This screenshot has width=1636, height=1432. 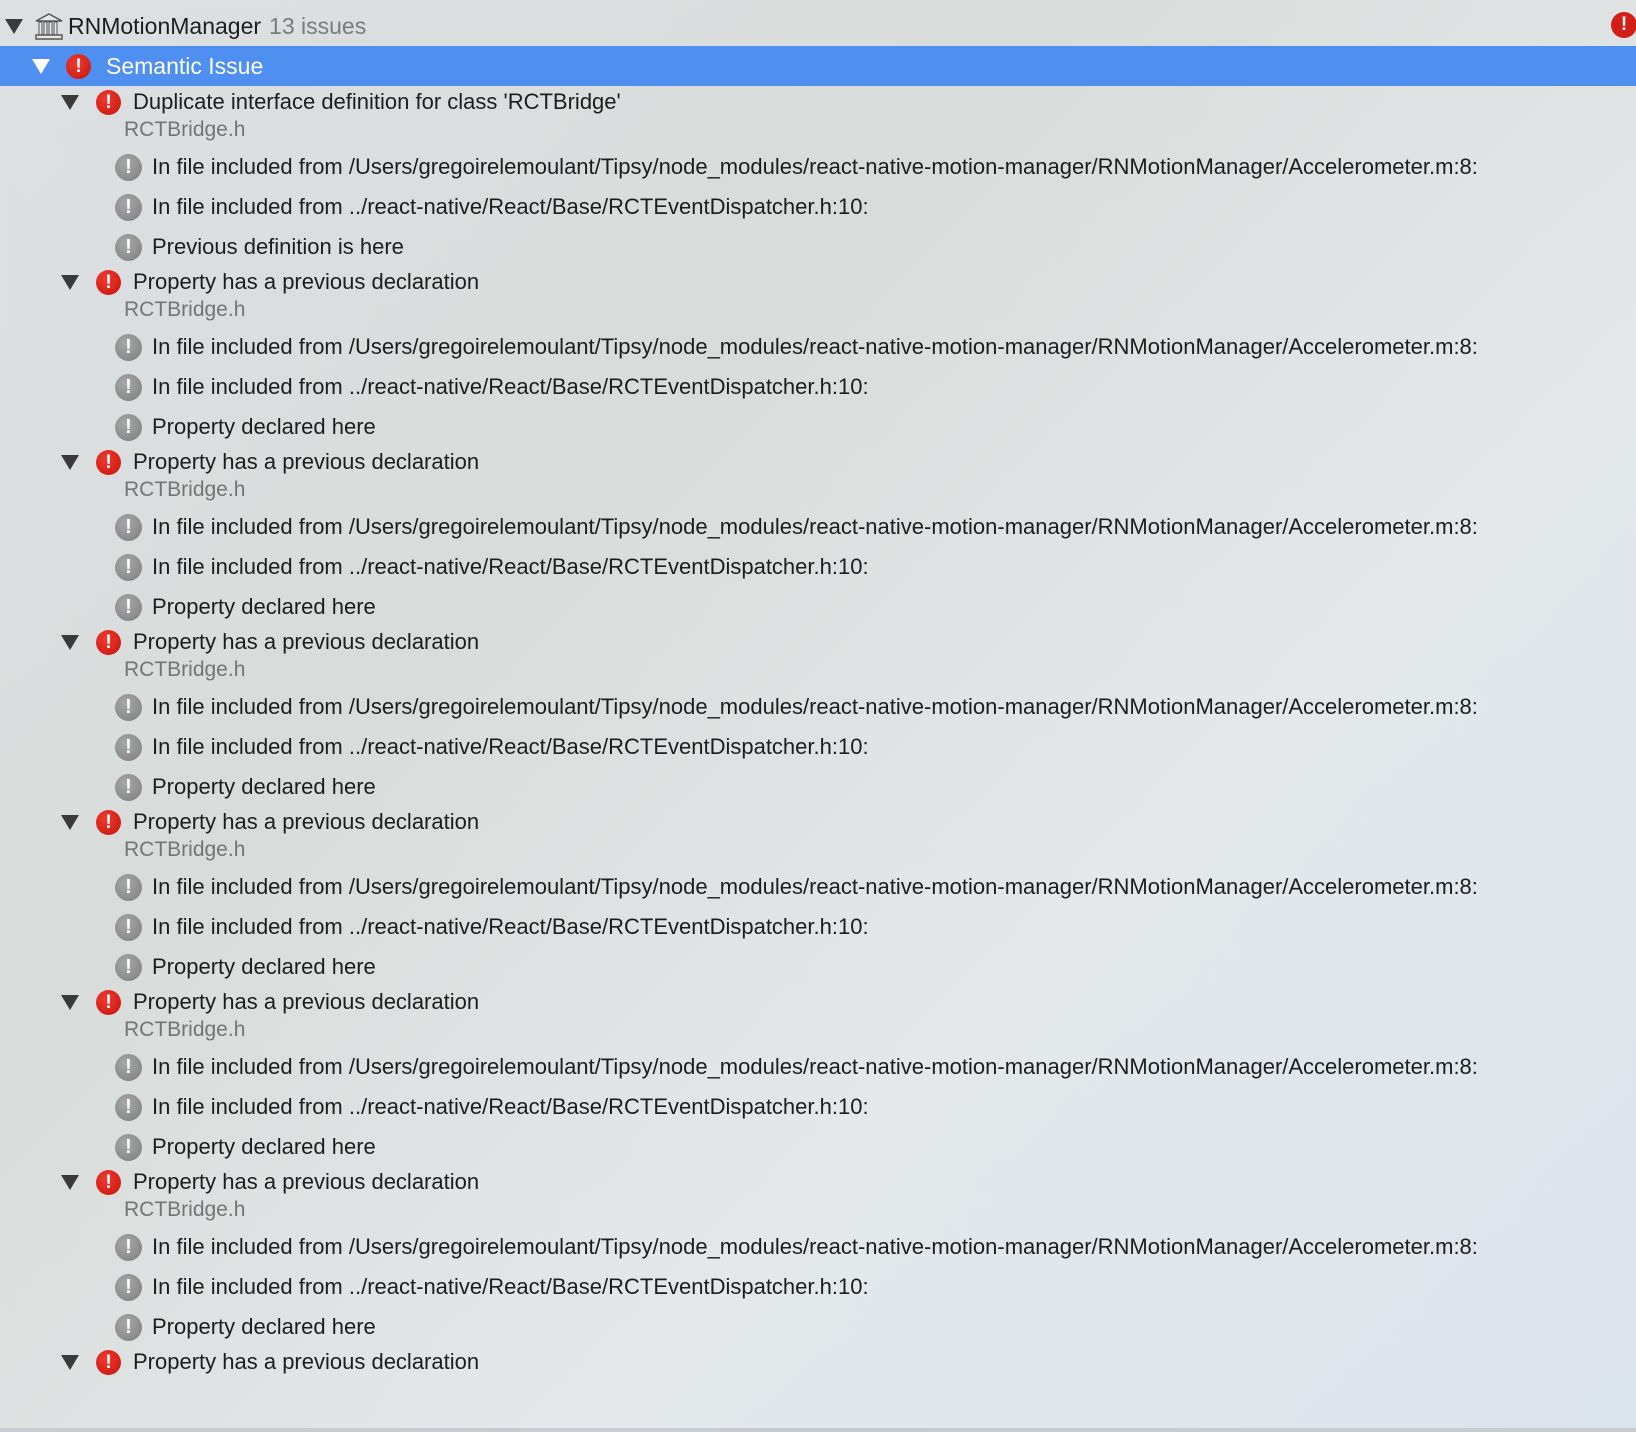 I want to click on group-label: Semantic Issue, so click(x=185, y=65).